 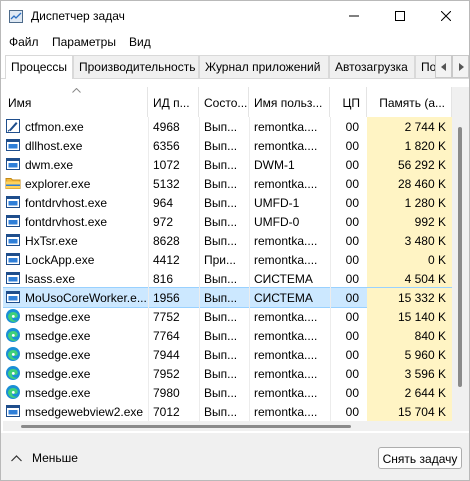 What do you see at coordinates (227, 240) in the screenshot?
I see `table-row: HxTsr.exe 8628 Вып... remontka.... 00 3 480 K` at bounding box center [227, 240].